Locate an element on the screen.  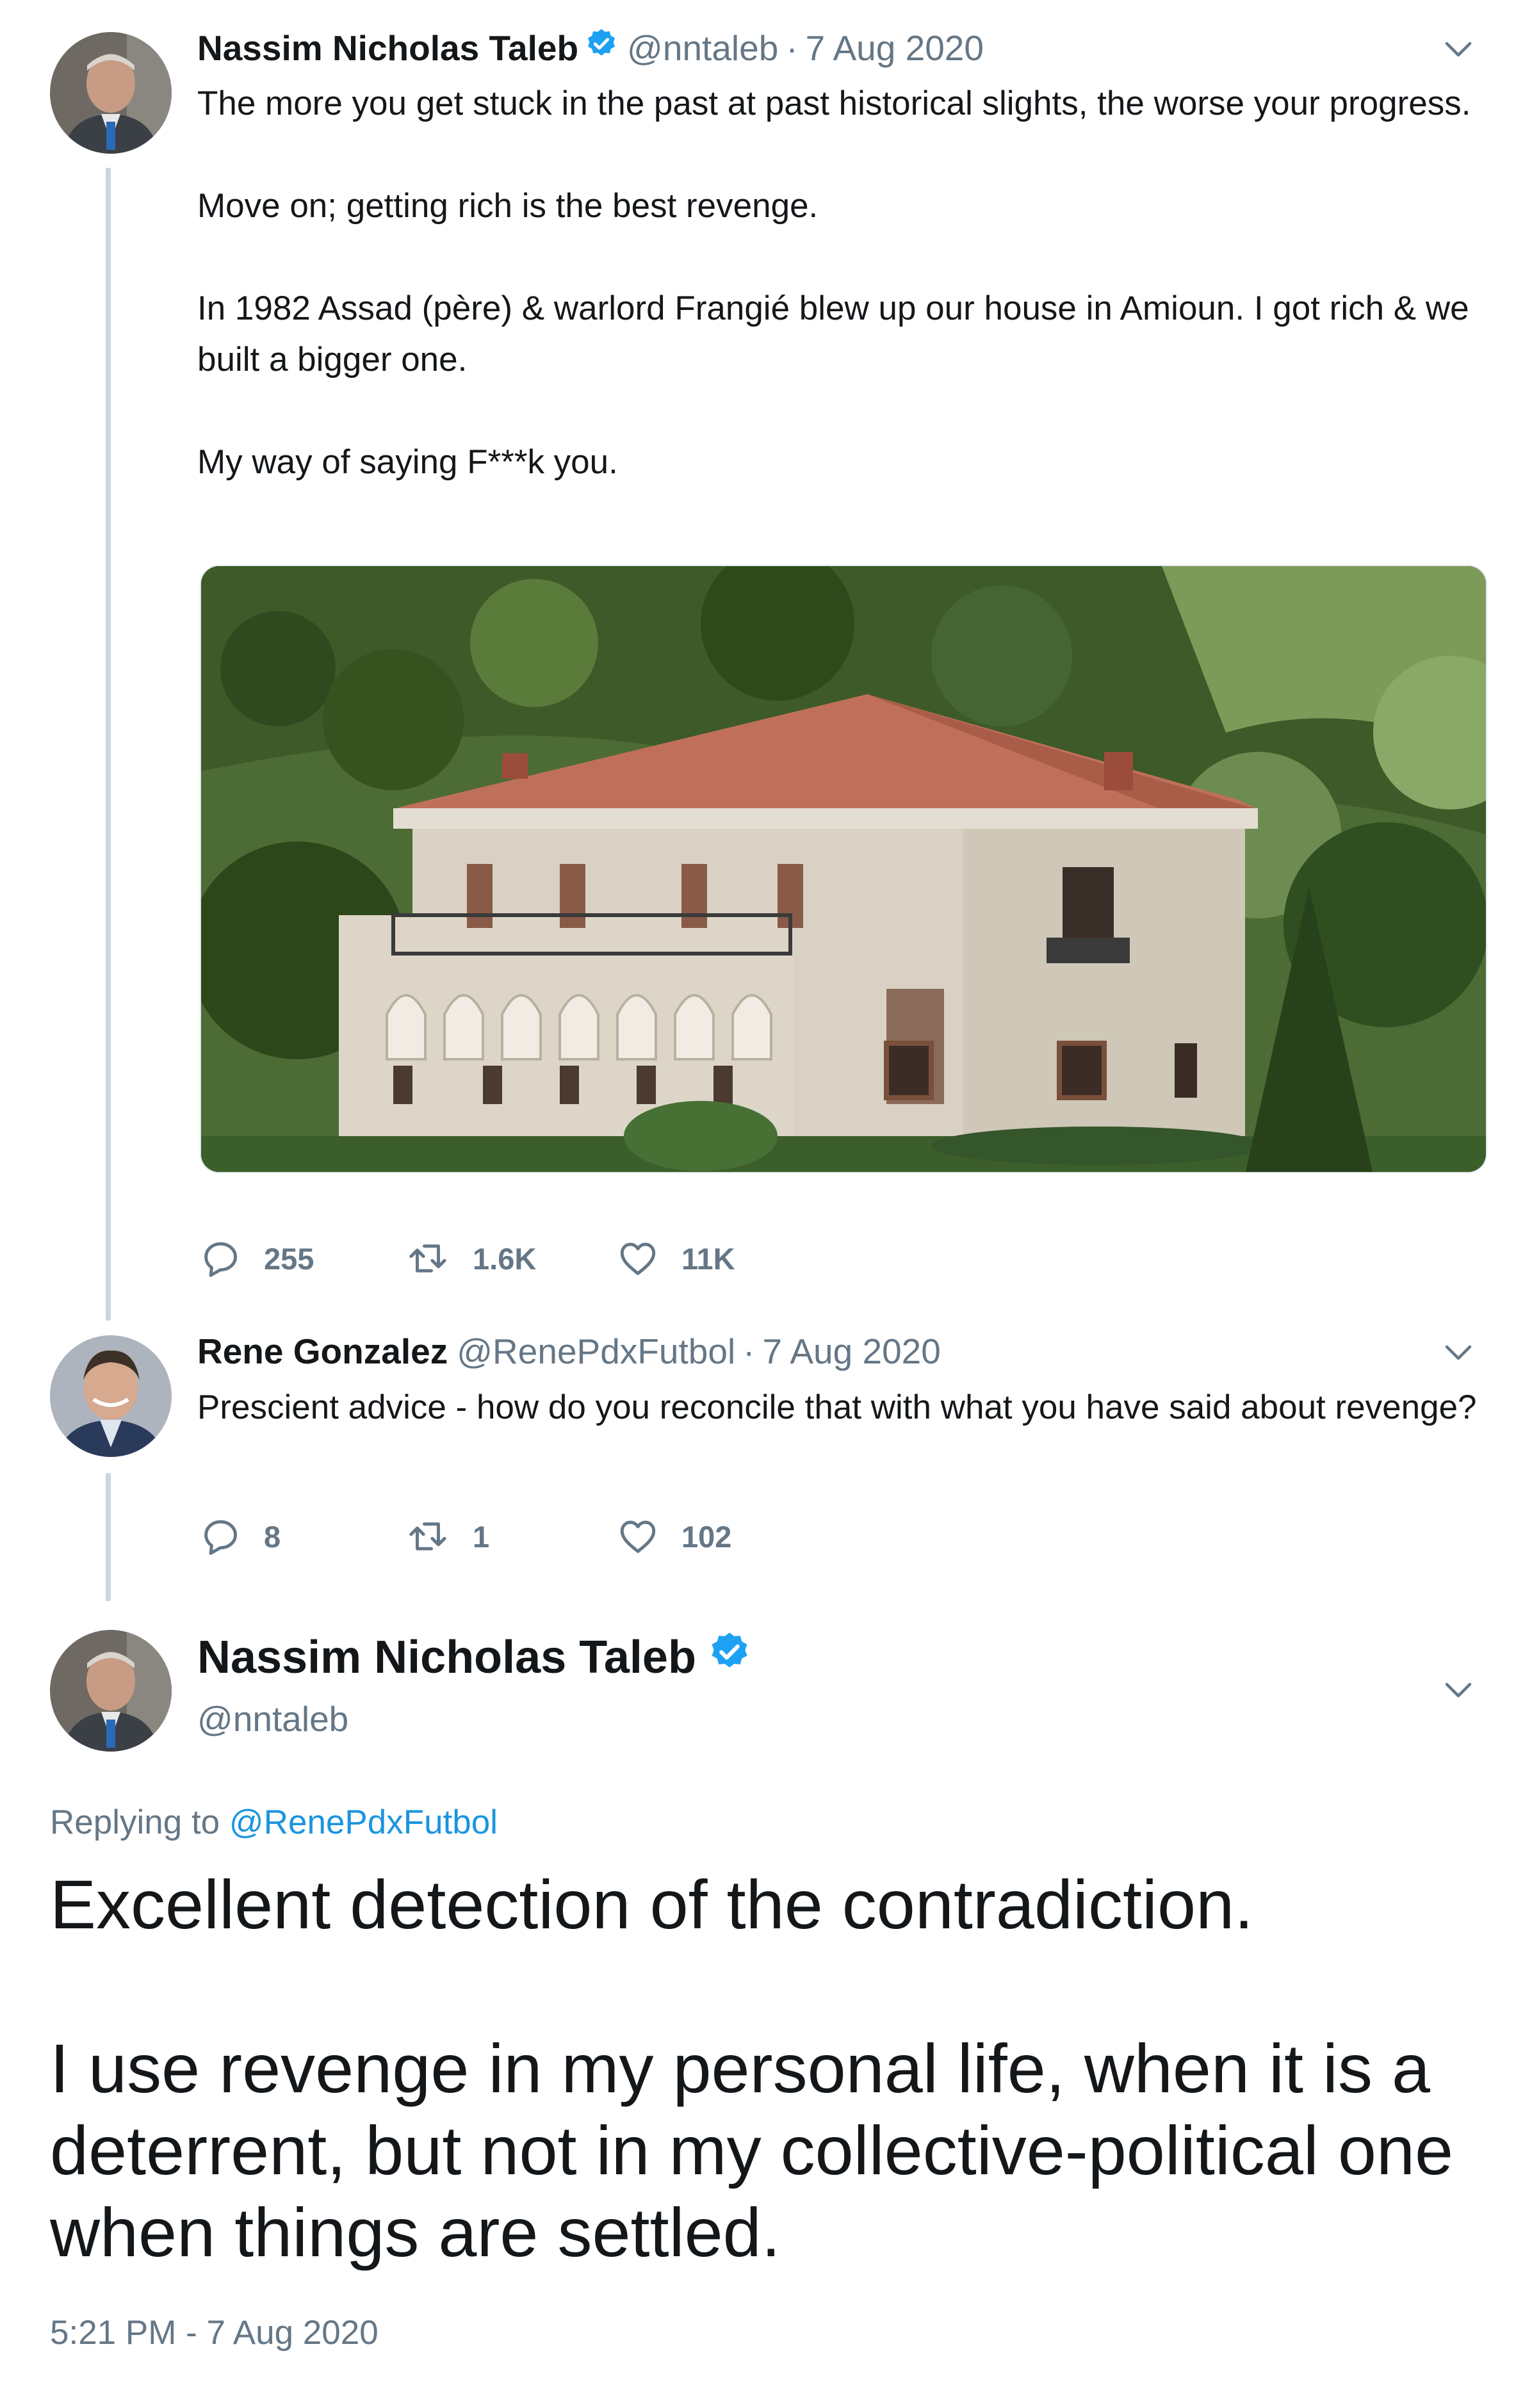
retweet-action: 1.6K is located at coordinates (510, 1258).